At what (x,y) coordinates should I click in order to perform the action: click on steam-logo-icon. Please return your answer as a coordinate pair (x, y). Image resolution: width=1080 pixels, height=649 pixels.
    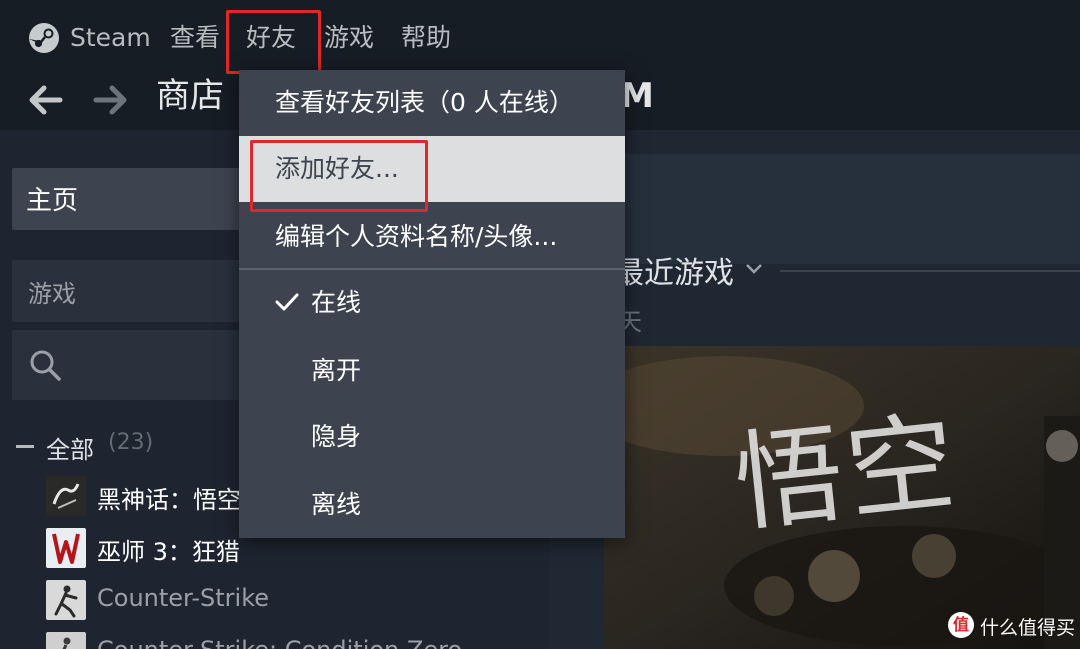
    Looking at the image, I should click on (44, 38).